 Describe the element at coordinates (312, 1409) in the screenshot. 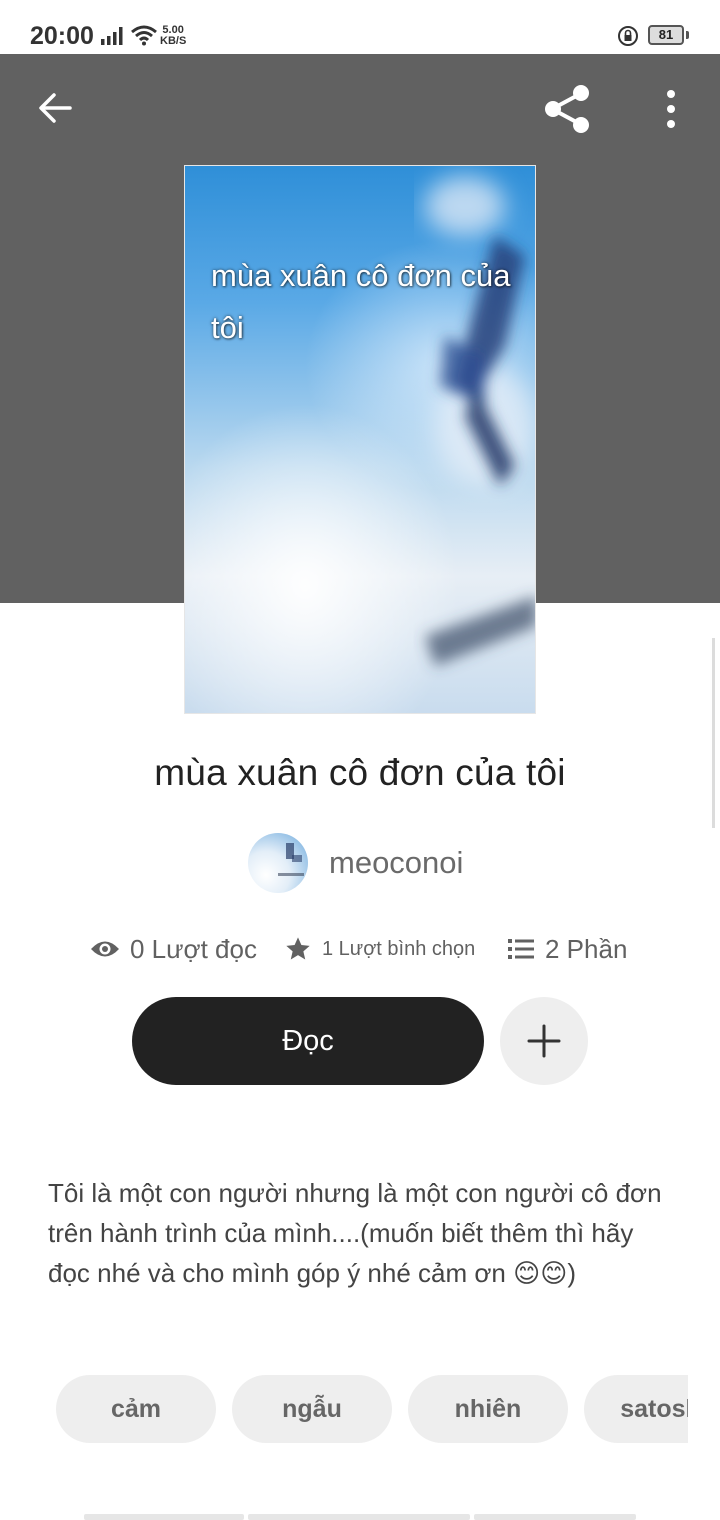

I see `tag-chip: ngẫu` at that location.